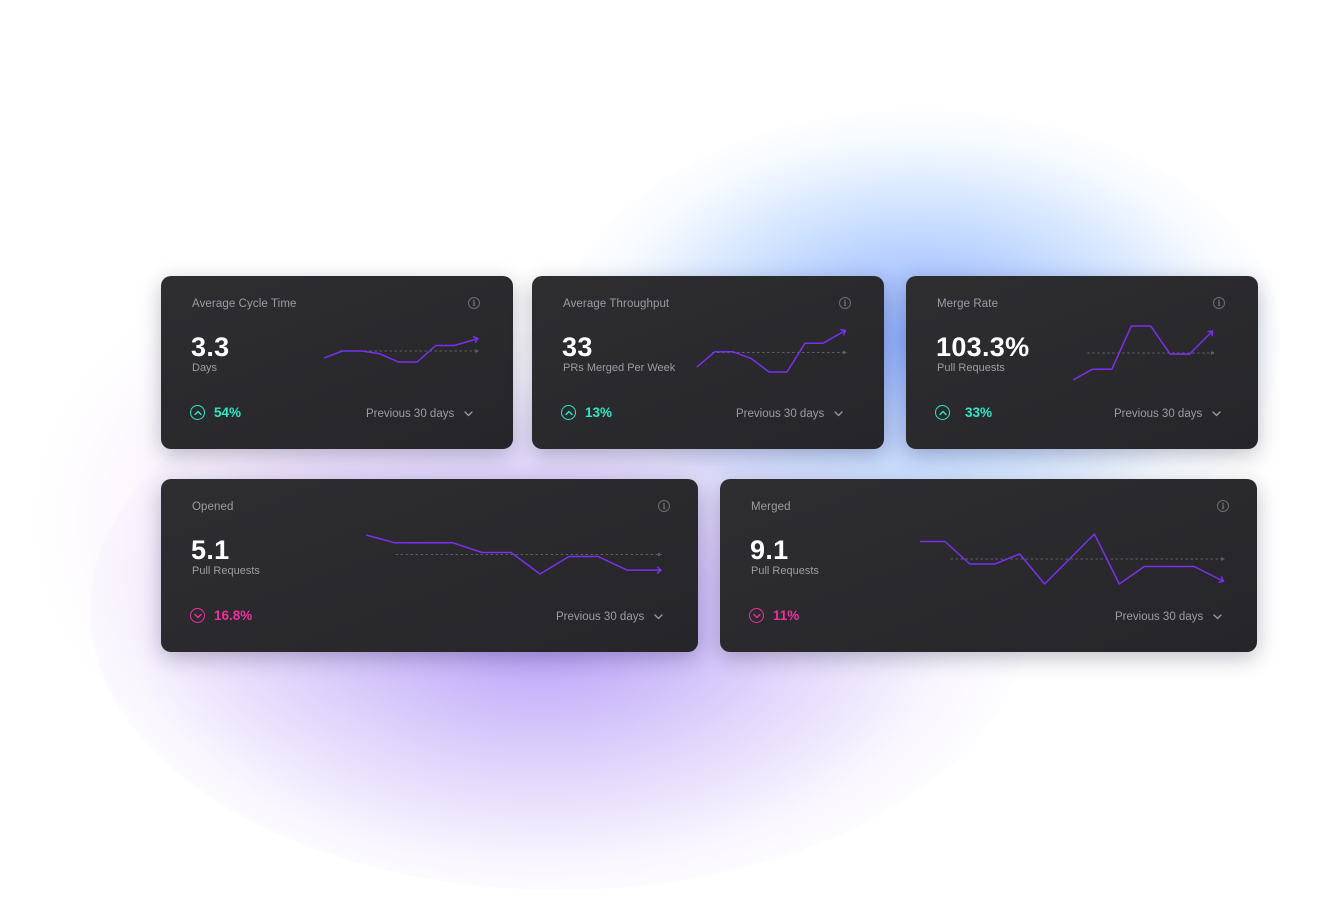 Image resolution: width=1330 pixels, height=900 pixels. What do you see at coordinates (979, 412) in the screenshot?
I see `delta-value: 33%` at bounding box center [979, 412].